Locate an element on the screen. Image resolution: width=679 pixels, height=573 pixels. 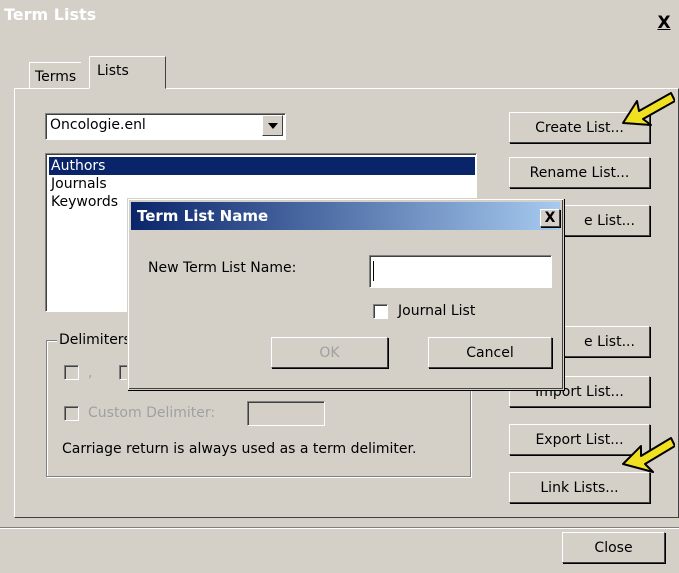
dialog-ok-button: OK is located at coordinates (329, 352).